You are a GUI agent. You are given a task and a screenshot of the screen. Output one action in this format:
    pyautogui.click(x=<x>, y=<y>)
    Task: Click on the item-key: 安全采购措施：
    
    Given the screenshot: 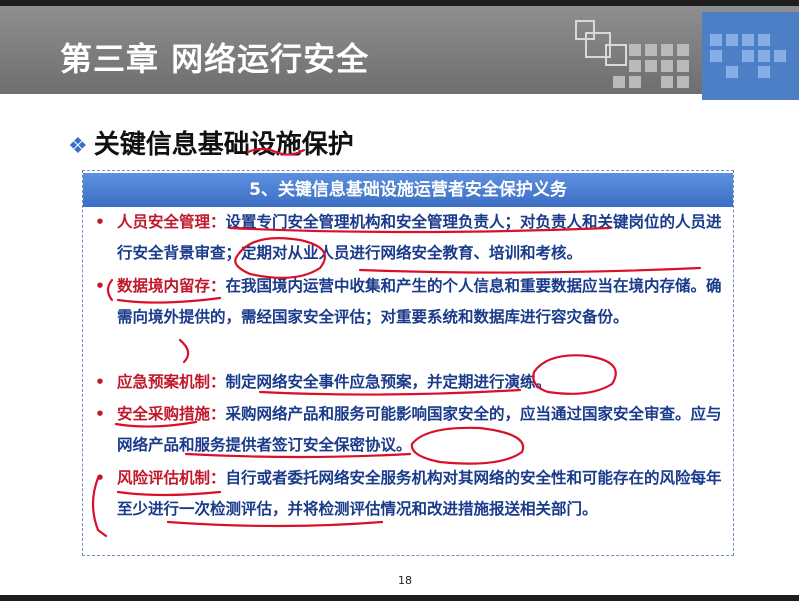 What is the action you would take?
    pyautogui.click(x=171, y=414)
    